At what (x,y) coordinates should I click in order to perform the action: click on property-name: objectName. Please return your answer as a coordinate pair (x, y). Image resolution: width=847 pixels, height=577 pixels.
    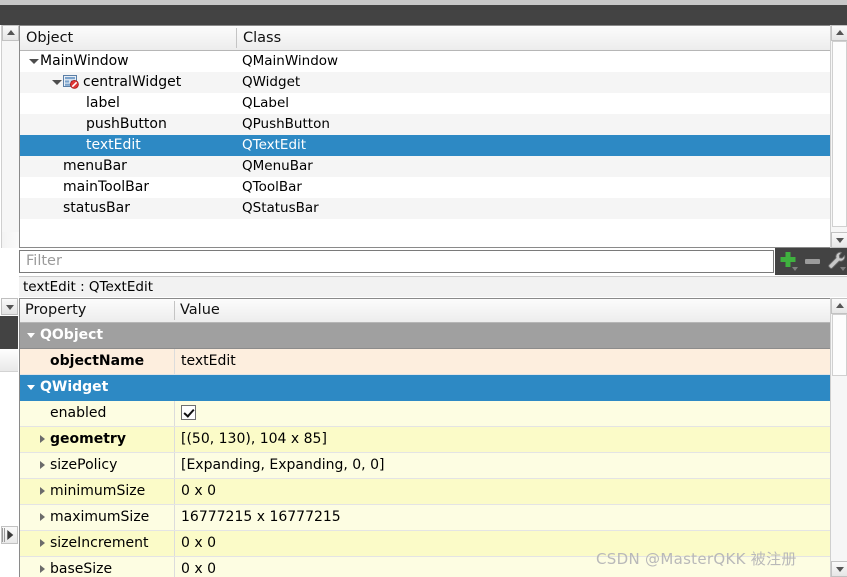
    Looking at the image, I should click on (97, 361).